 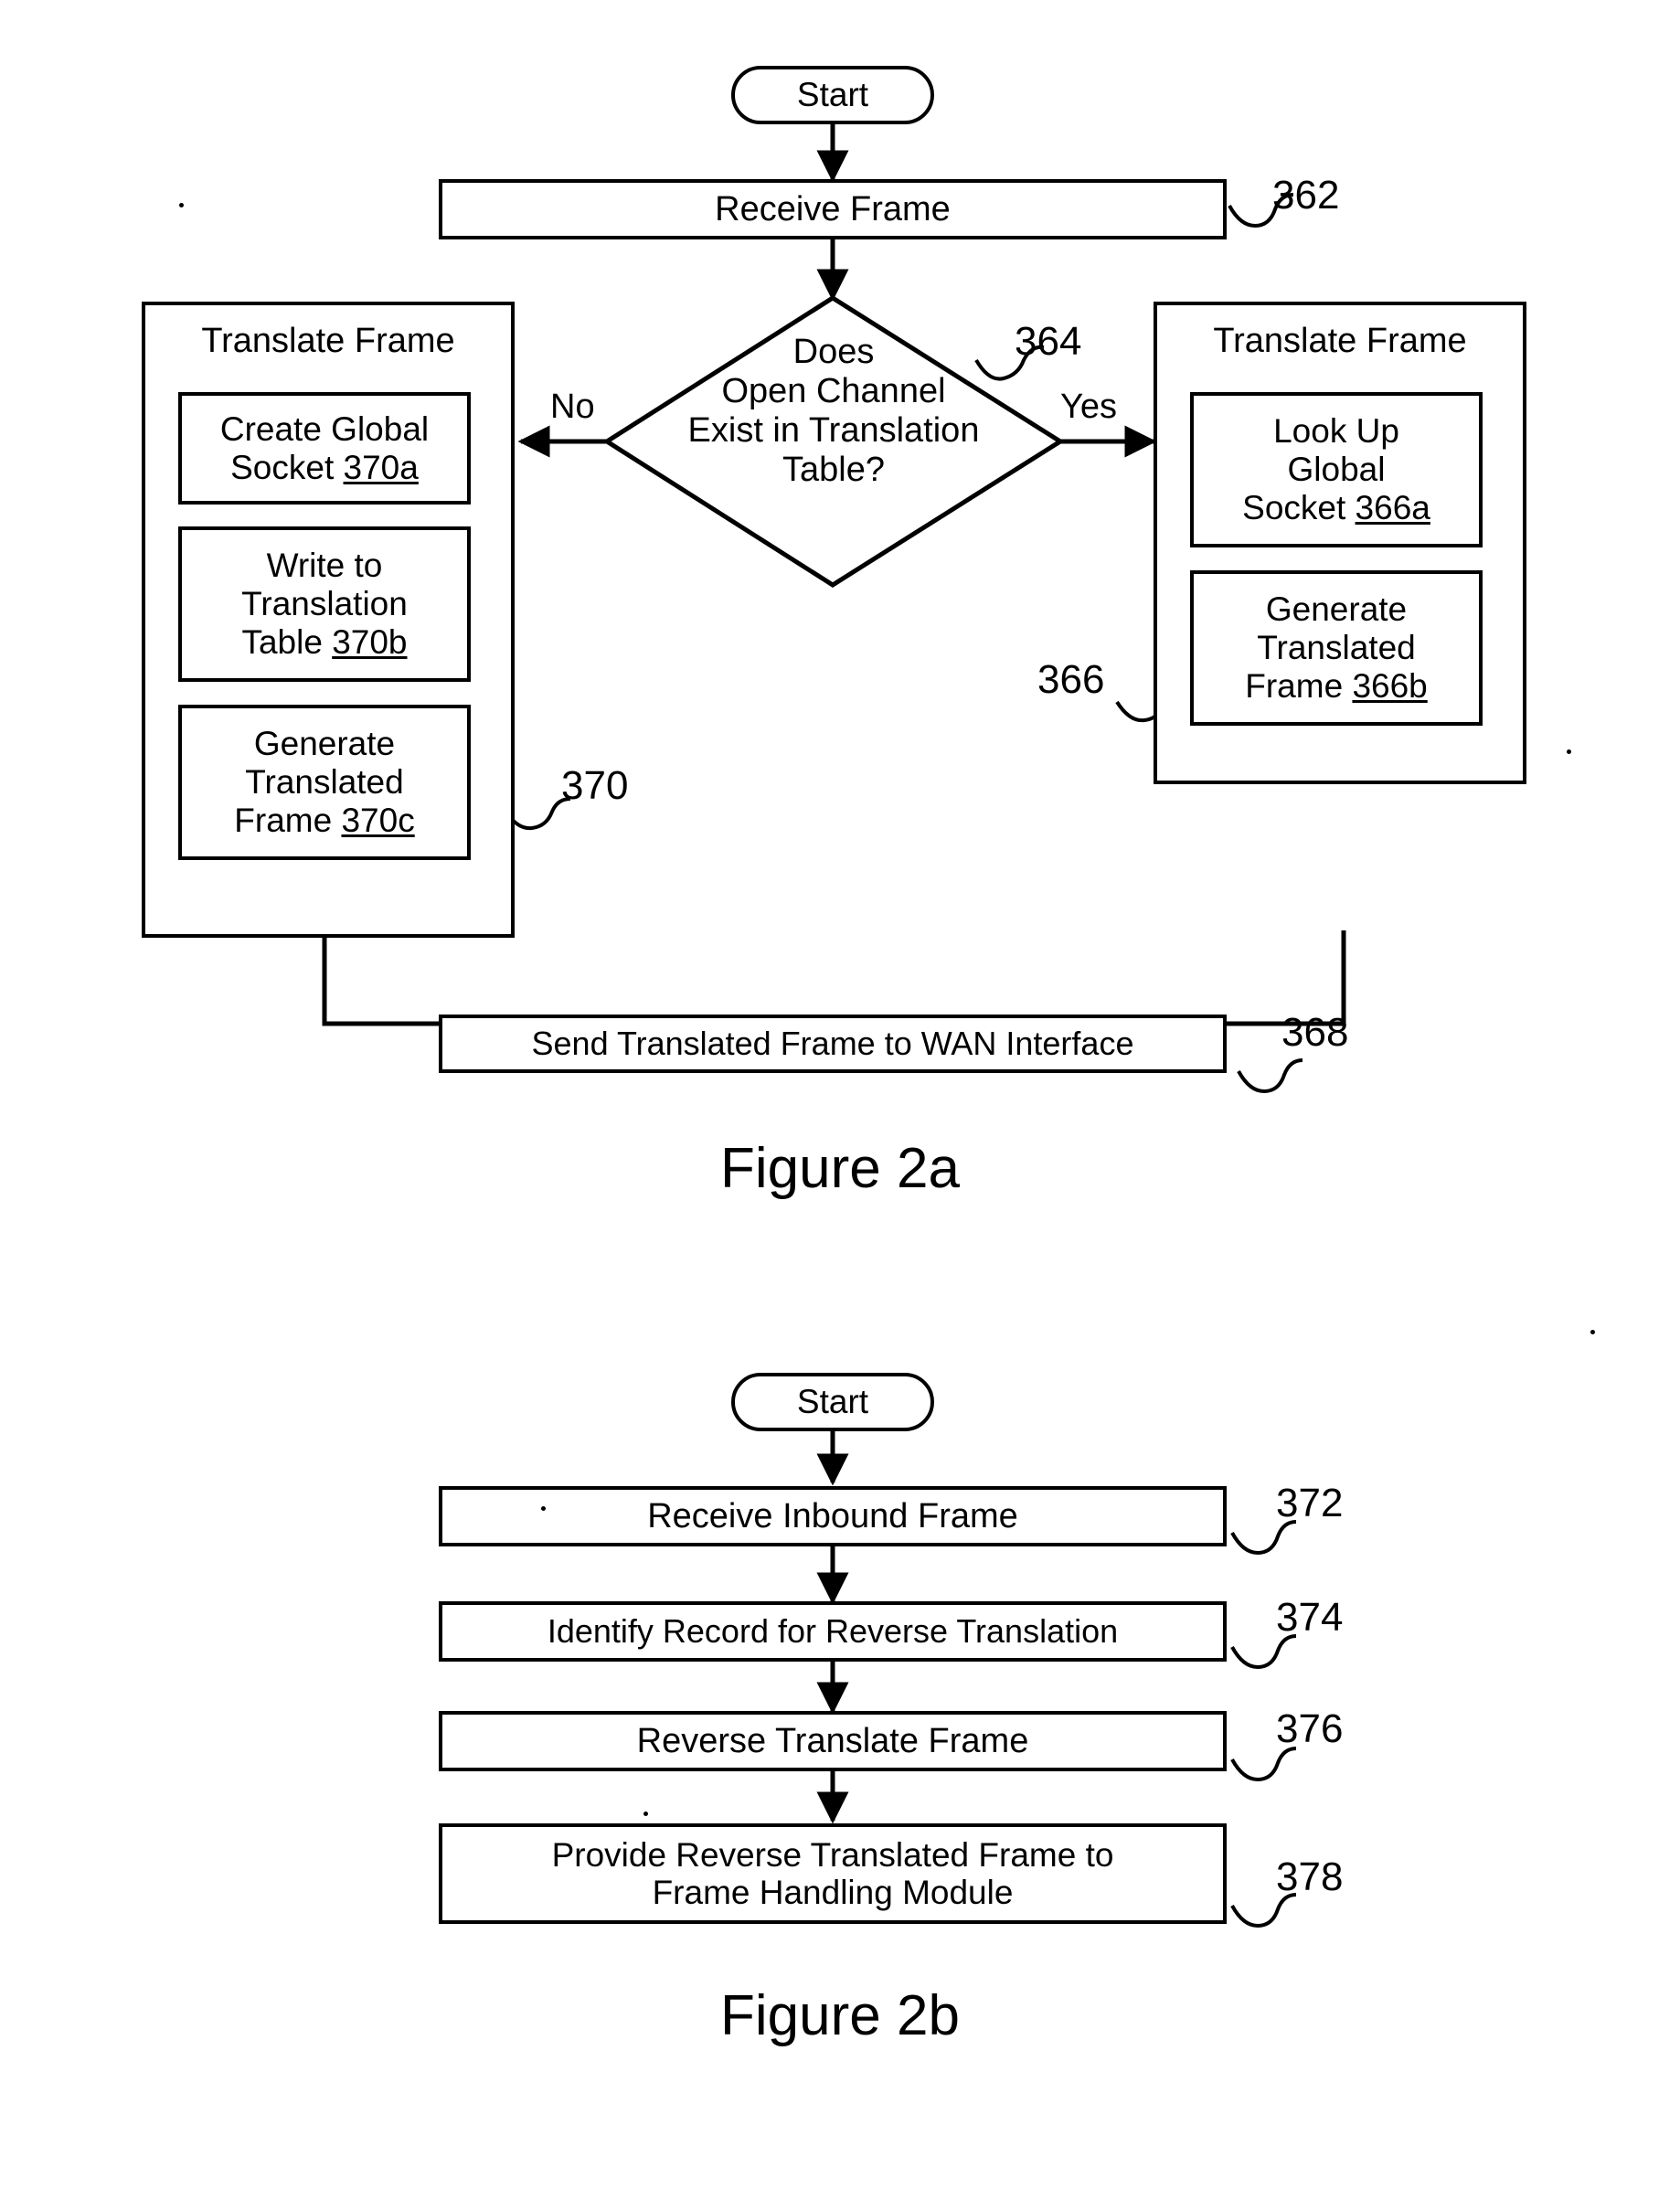 What do you see at coordinates (572, 407) in the screenshot?
I see `edge-label-no: No` at bounding box center [572, 407].